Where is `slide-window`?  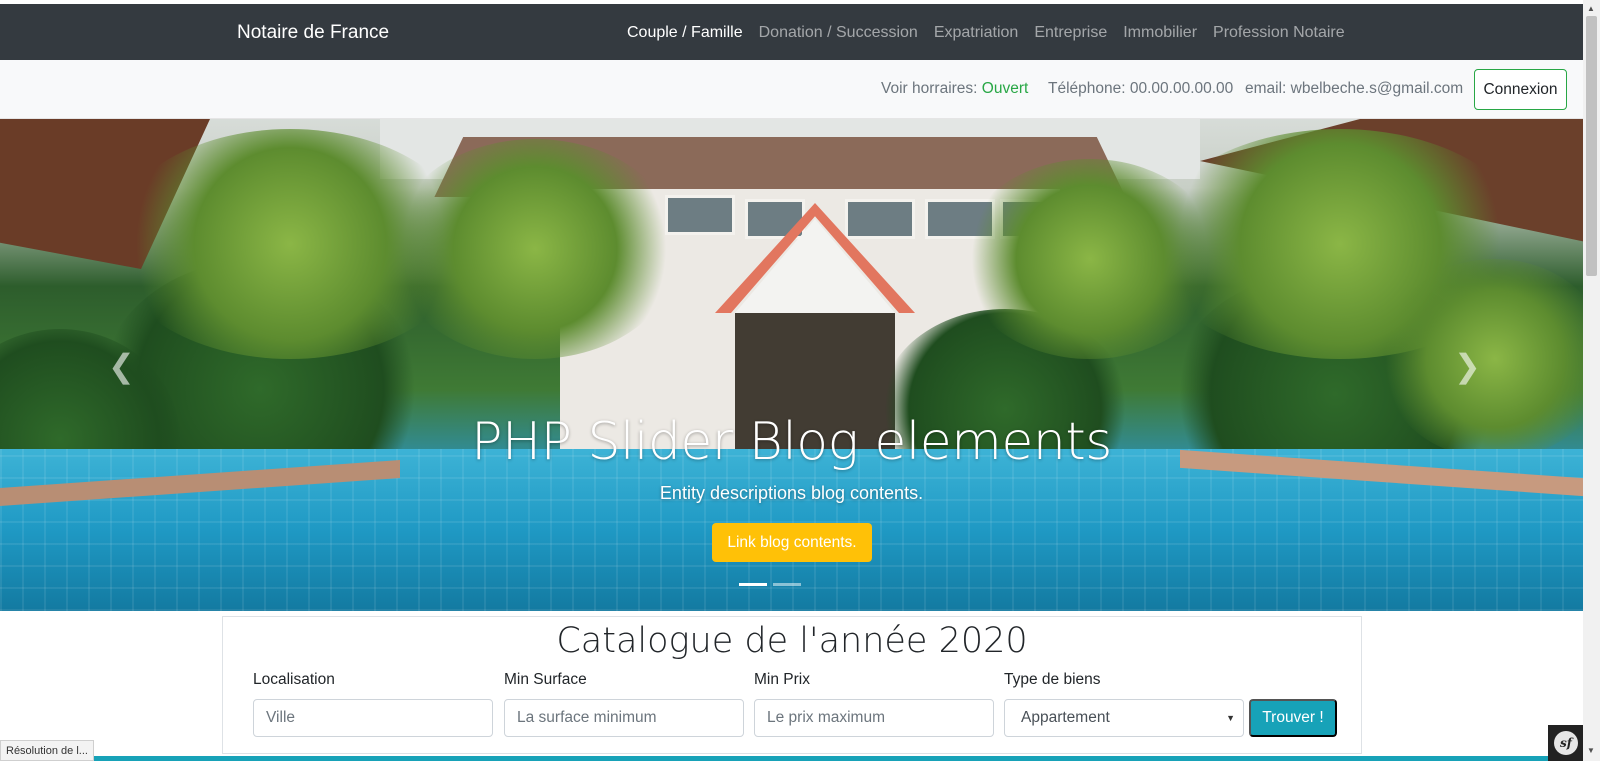 slide-window is located at coordinates (880, 219).